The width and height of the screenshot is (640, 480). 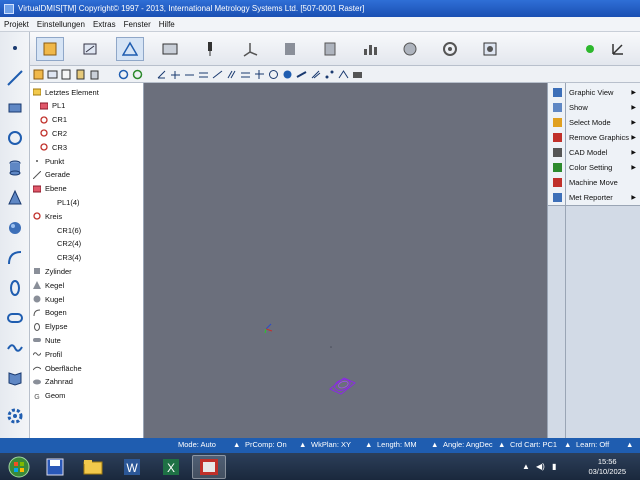 I want to click on menu-projekt: Projekt, so click(x=16, y=24).